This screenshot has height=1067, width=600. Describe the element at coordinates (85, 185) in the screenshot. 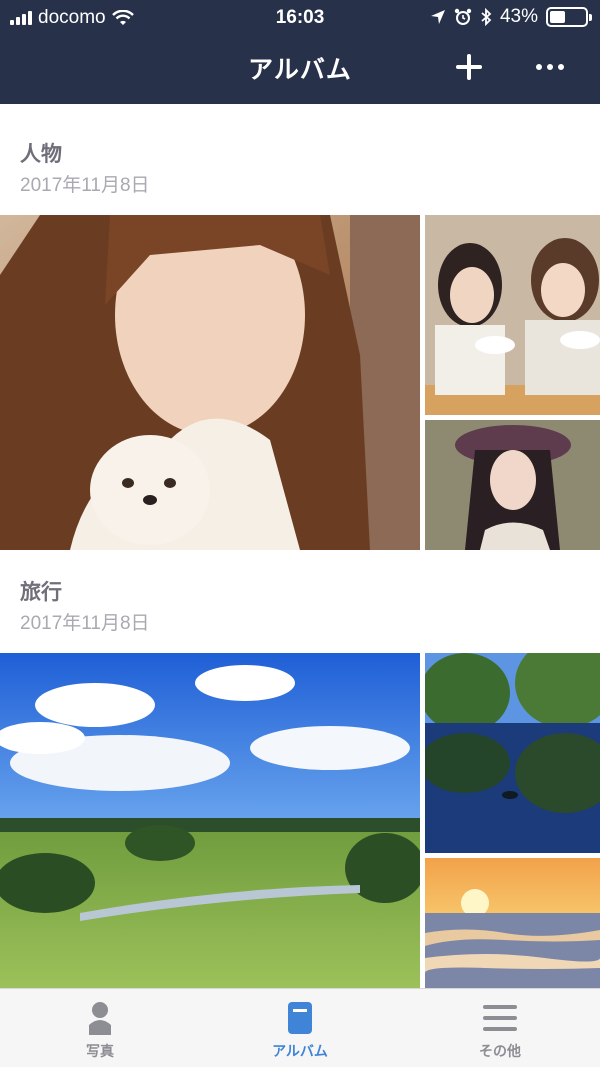

I see `album-date-people: 2017年11月8日` at that location.